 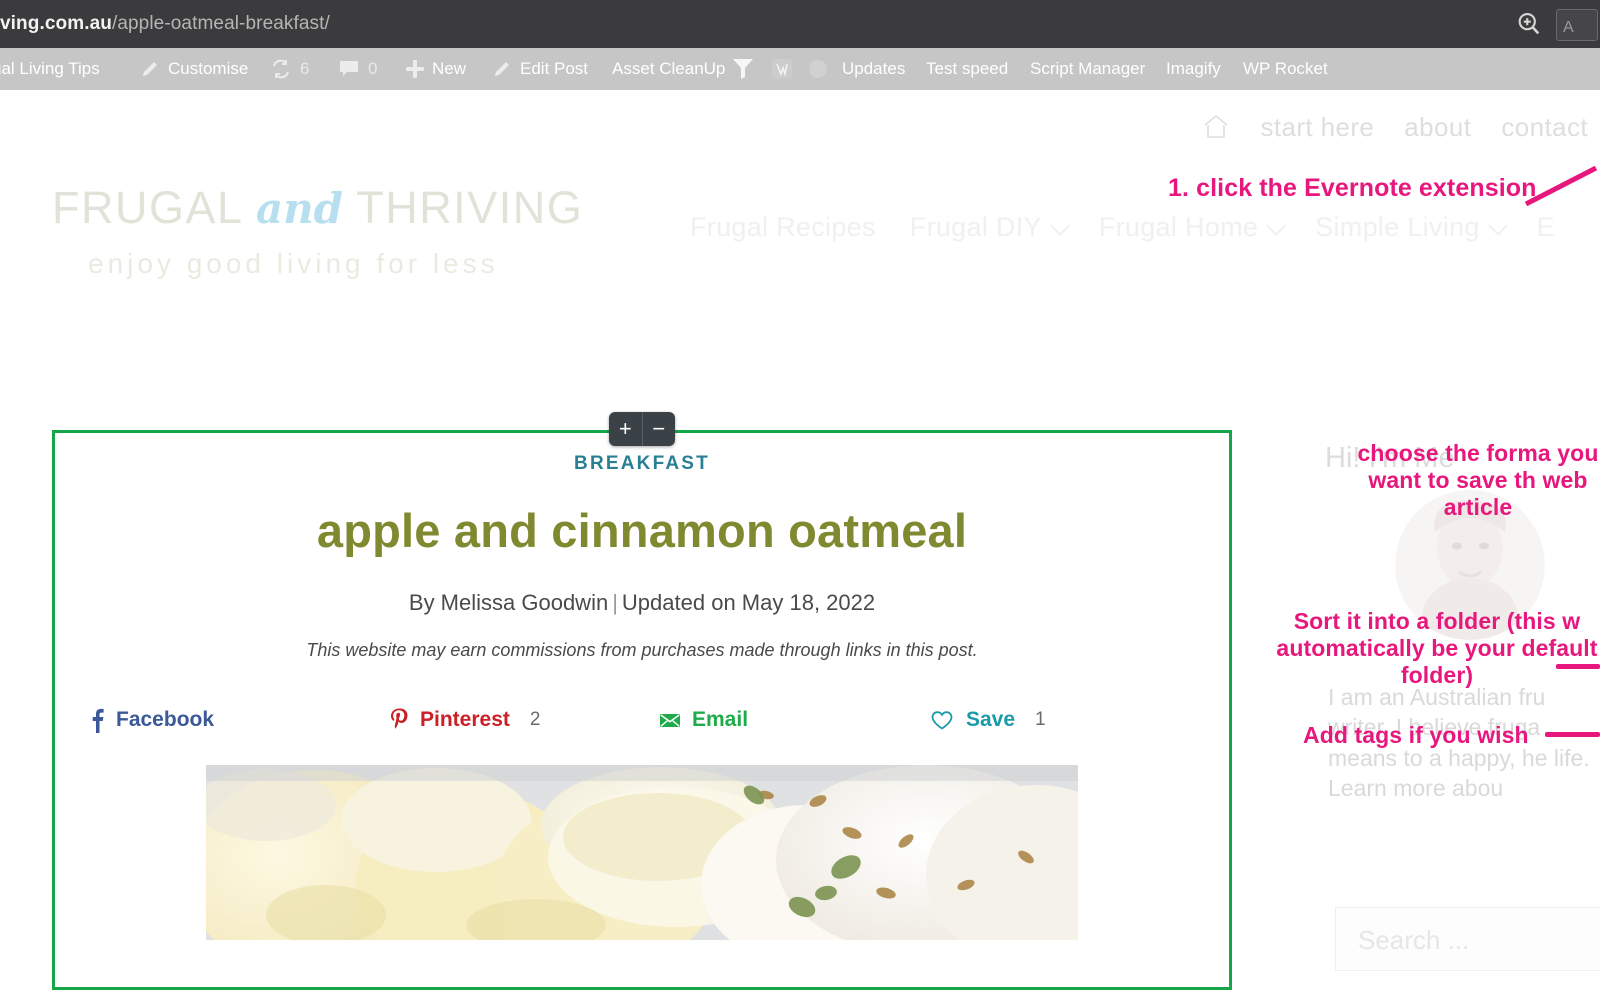 What do you see at coordinates (1216, 127) in the screenshot?
I see `home-icon` at bounding box center [1216, 127].